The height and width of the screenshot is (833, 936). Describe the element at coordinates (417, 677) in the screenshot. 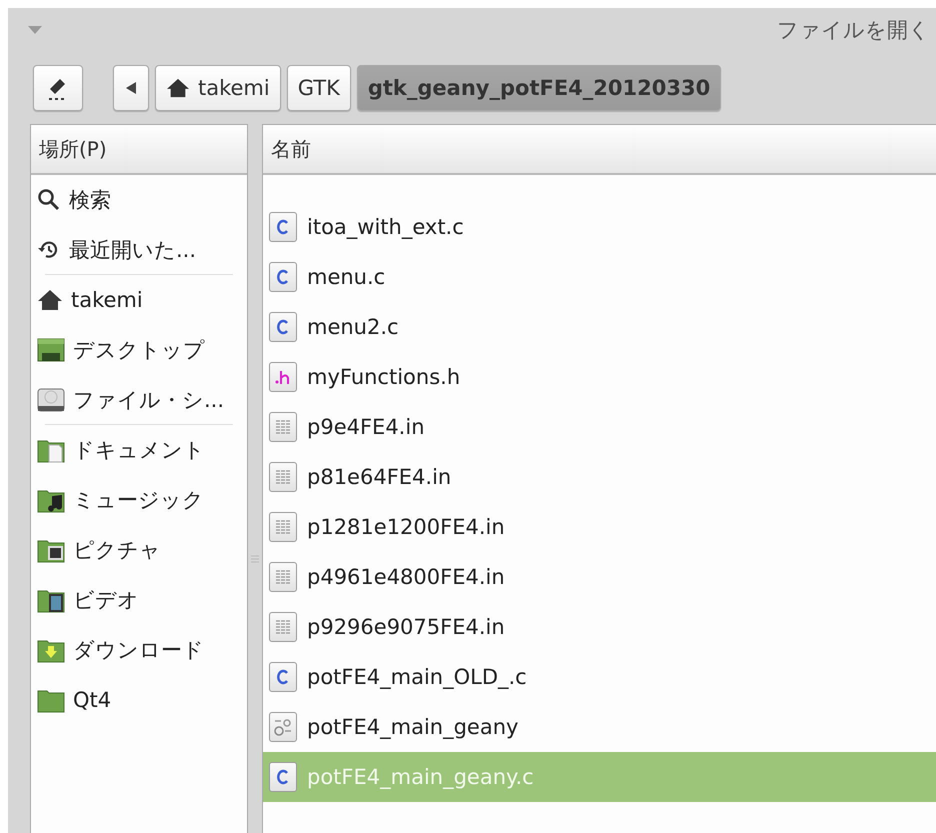

I see `file-name: potFE4_main_OLD_.c` at that location.